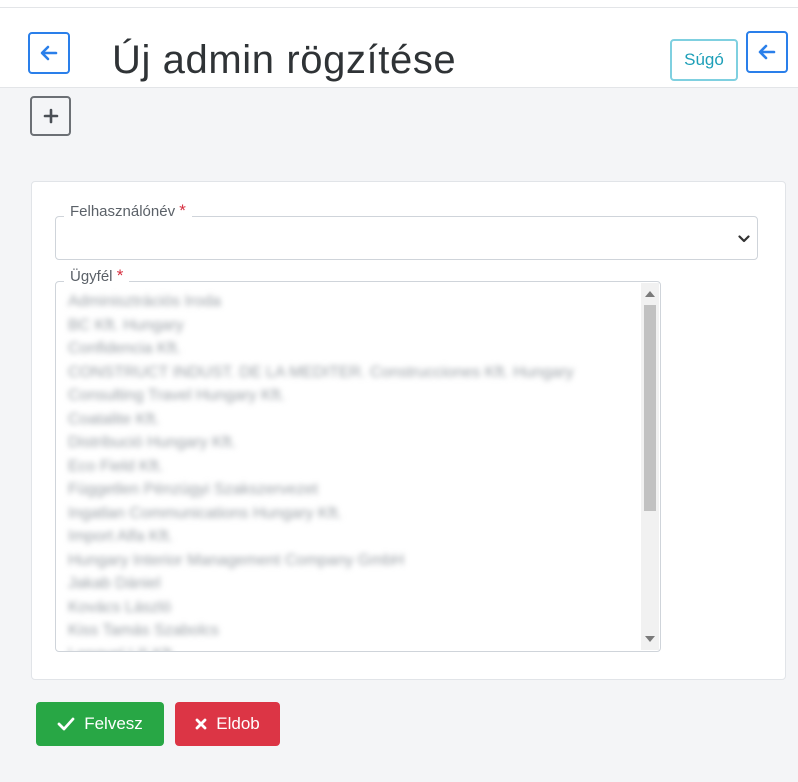 The image size is (798, 782). What do you see at coordinates (353, 537) in the screenshot?
I see `client-option: Import Alfa Kft.` at bounding box center [353, 537].